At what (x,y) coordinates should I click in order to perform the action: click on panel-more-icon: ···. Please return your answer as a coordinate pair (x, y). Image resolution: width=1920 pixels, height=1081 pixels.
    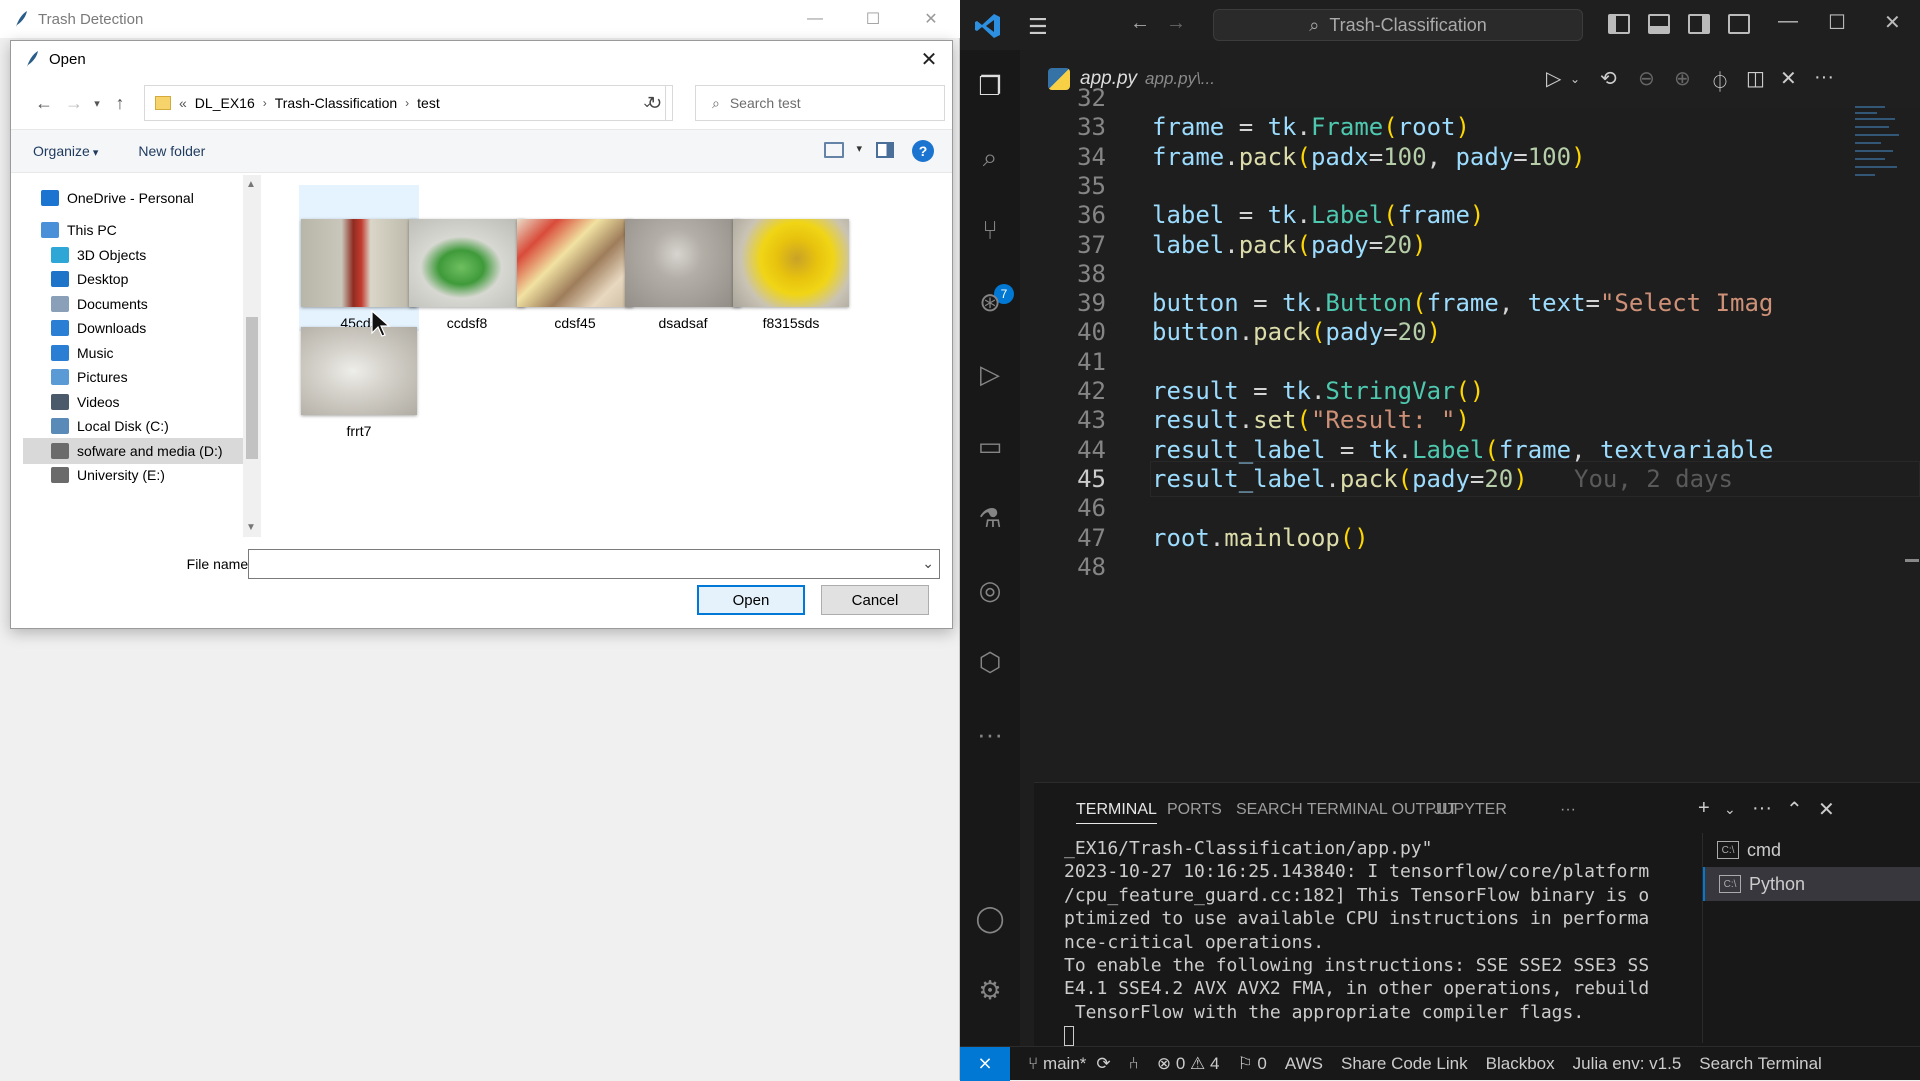
    Looking at the image, I should click on (1568, 810).